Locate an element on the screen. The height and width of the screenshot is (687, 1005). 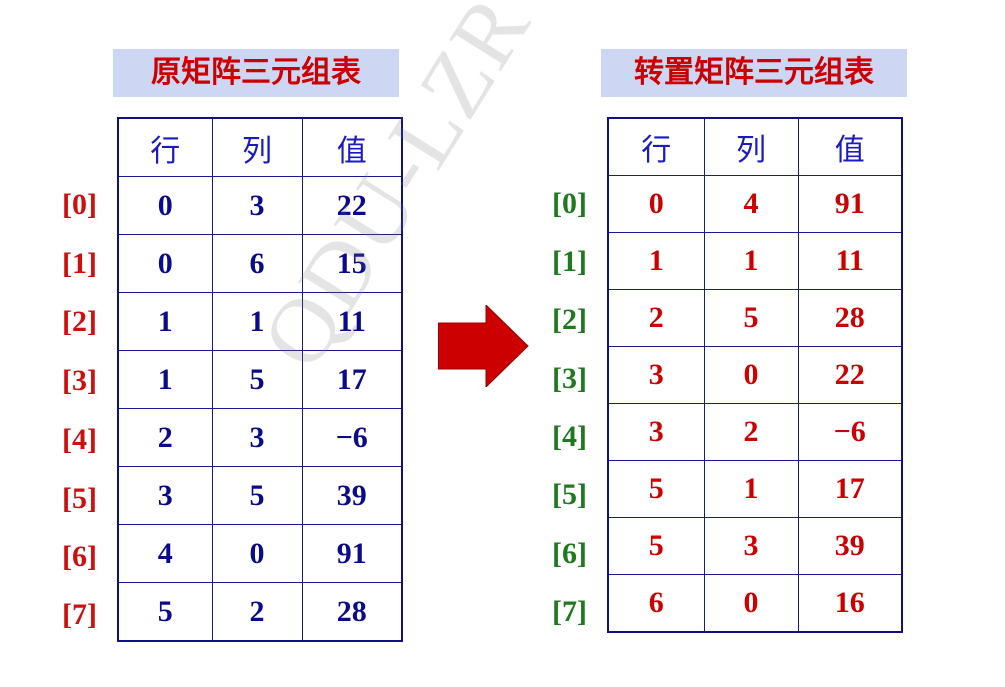
table-row: 5 3 39 is located at coordinates (755, 546).